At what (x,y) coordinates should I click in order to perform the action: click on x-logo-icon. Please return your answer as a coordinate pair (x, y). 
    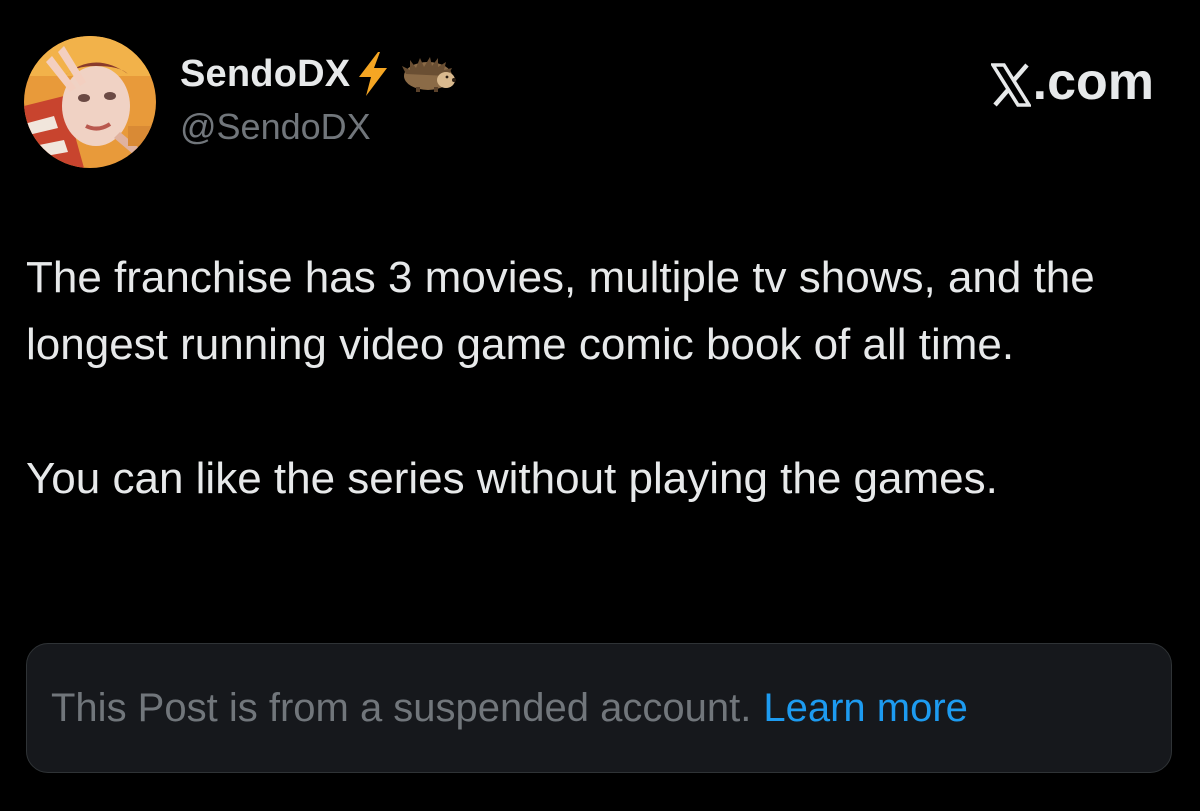
    Looking at the image, I should click on (1010, 83).